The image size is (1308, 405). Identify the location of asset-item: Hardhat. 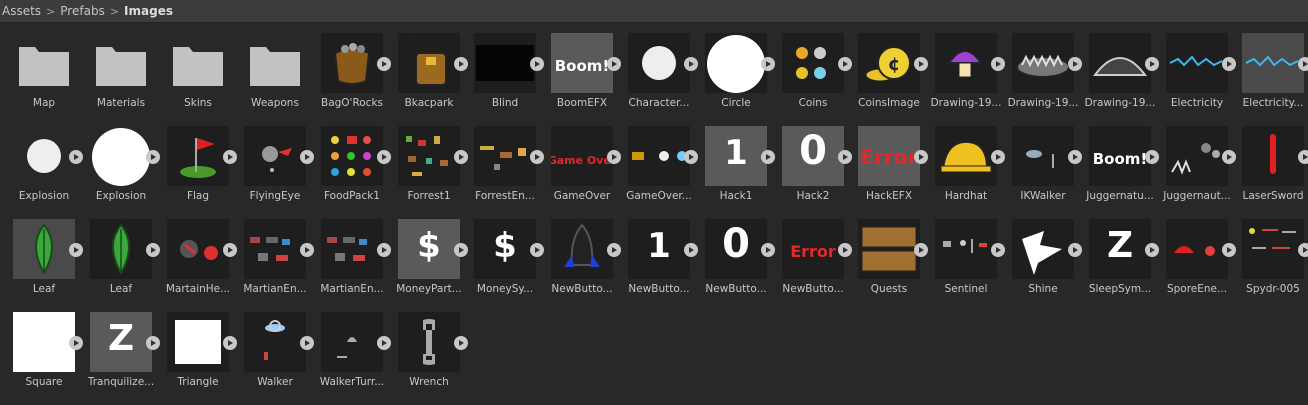
(968, 161).